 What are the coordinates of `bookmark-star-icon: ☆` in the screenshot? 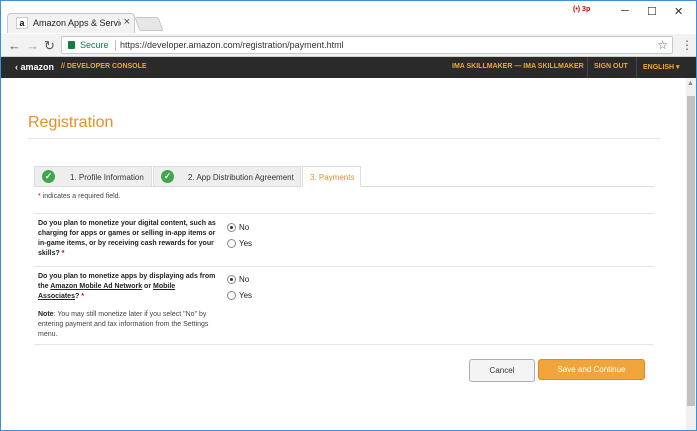 It's located at (662, 45).